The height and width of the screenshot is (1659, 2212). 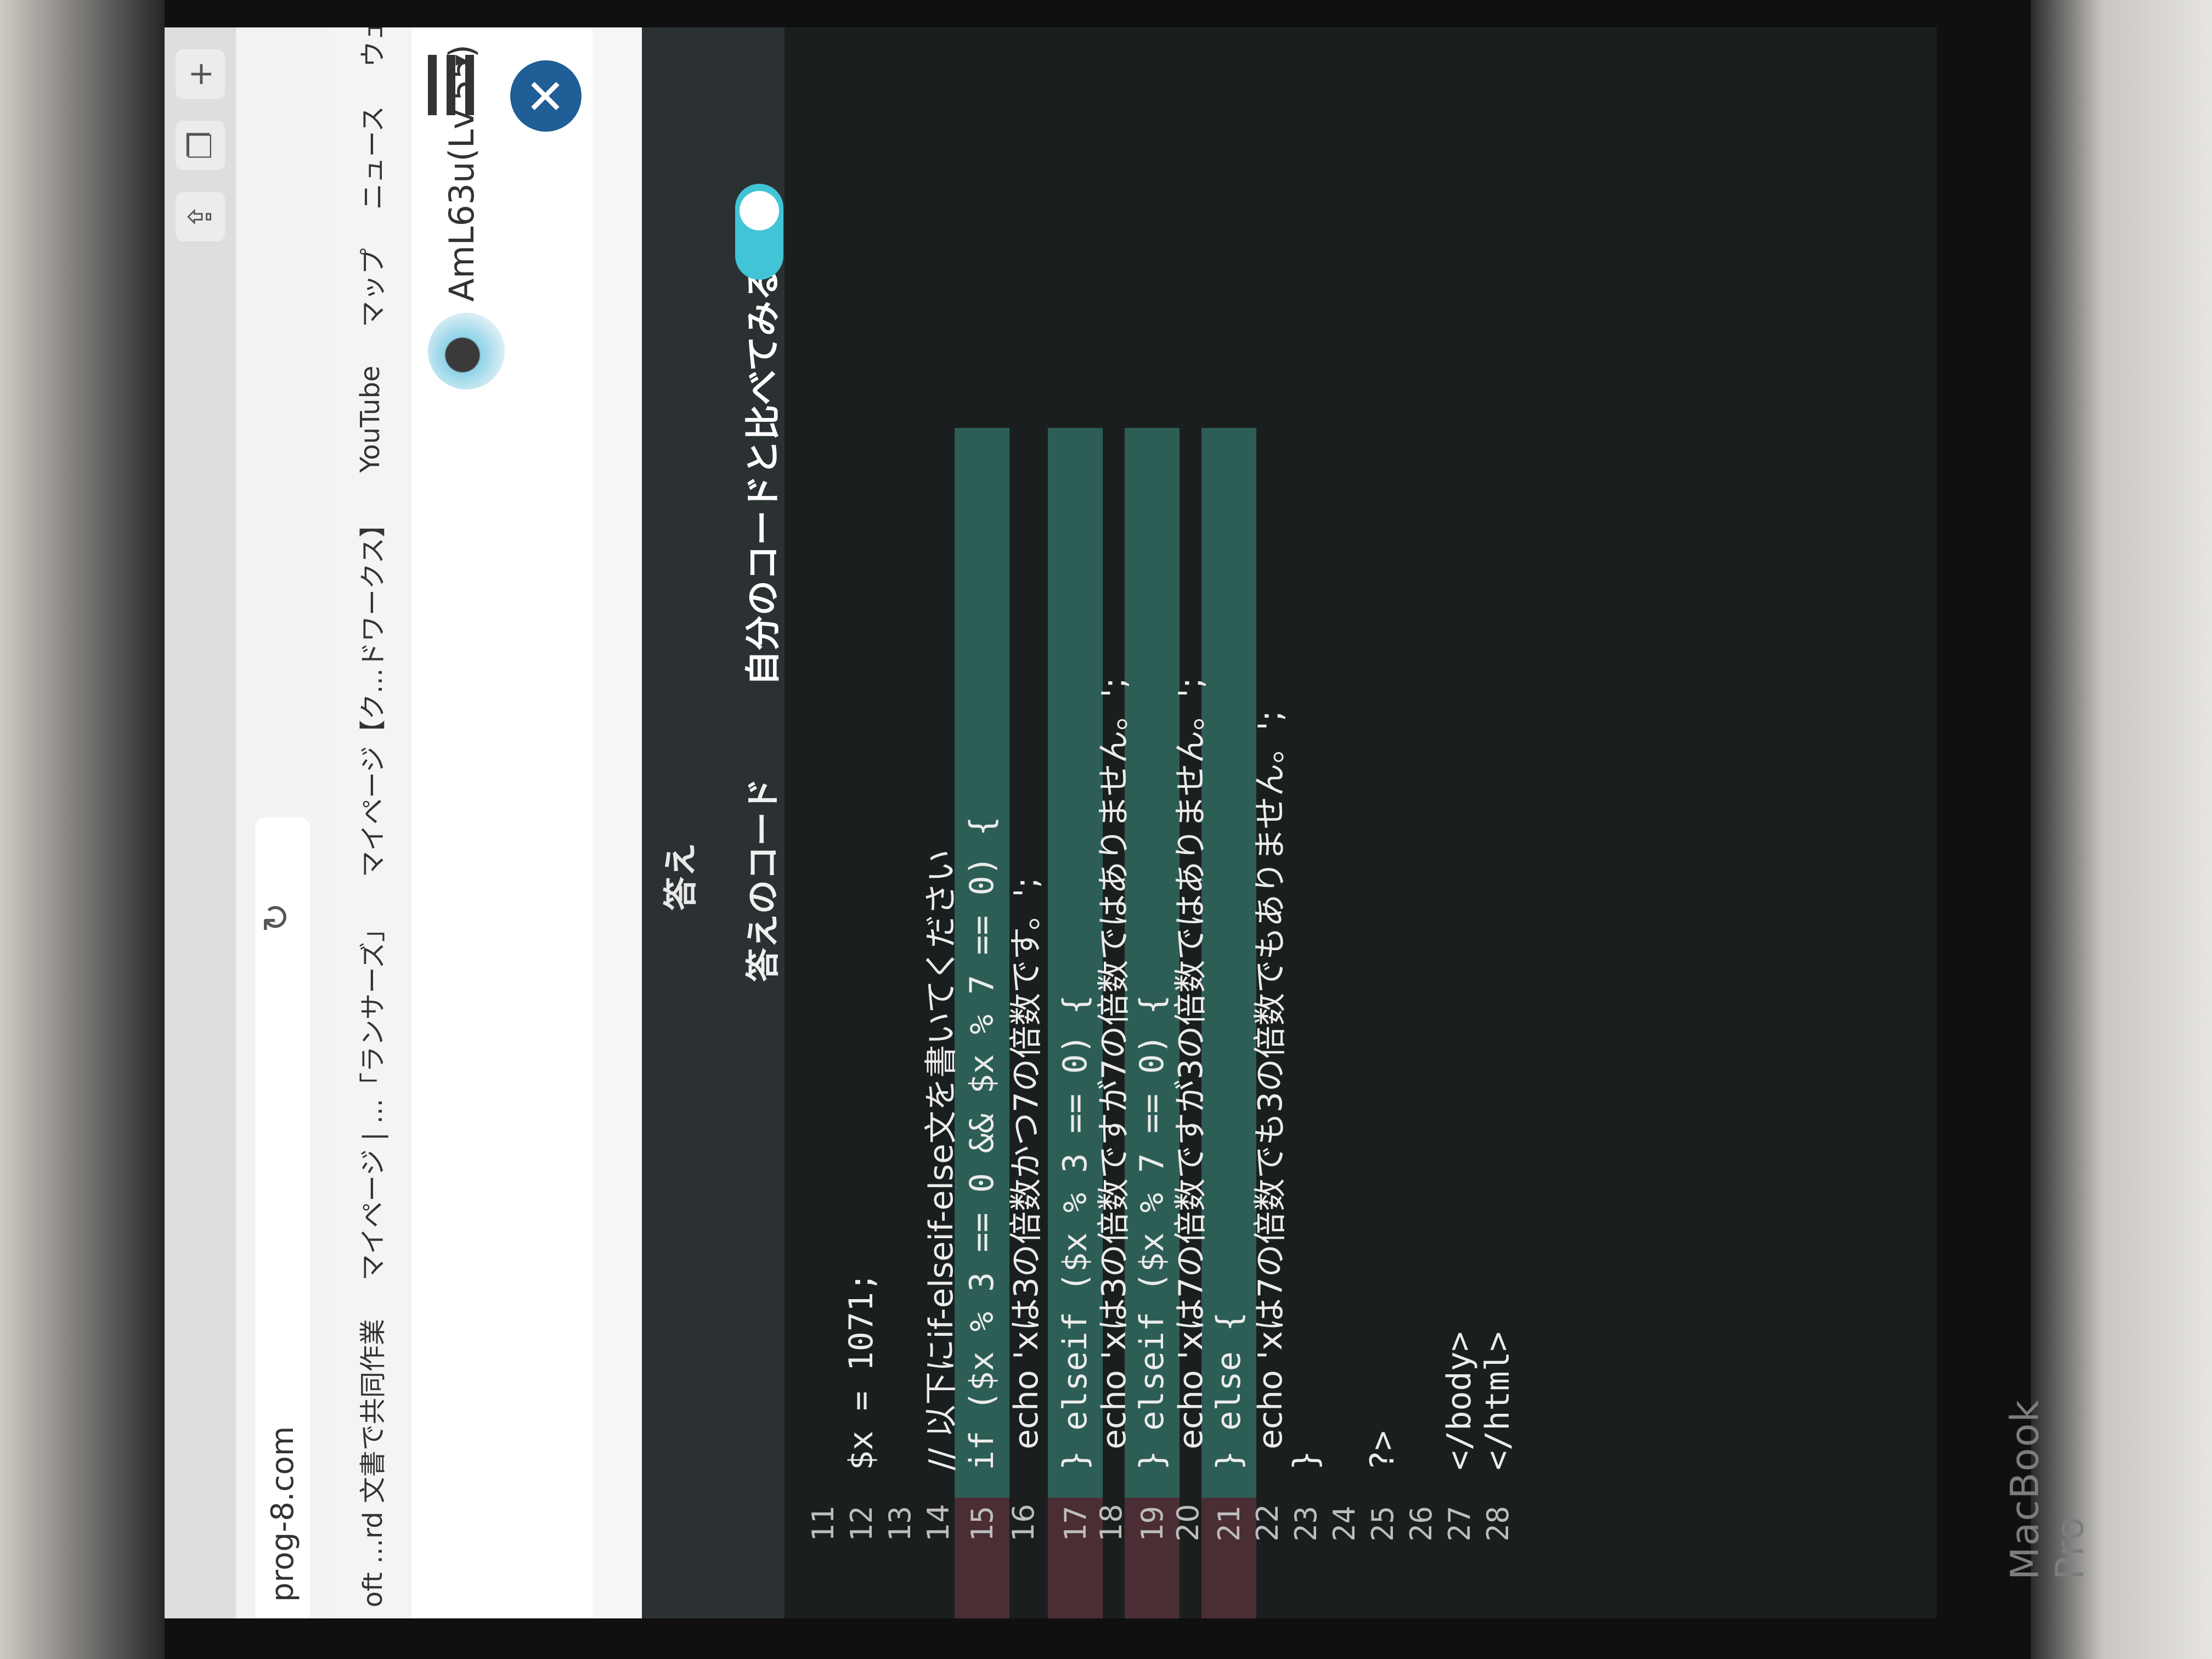 I want to click on code-line: 24, so click(x=1344, y=1506).